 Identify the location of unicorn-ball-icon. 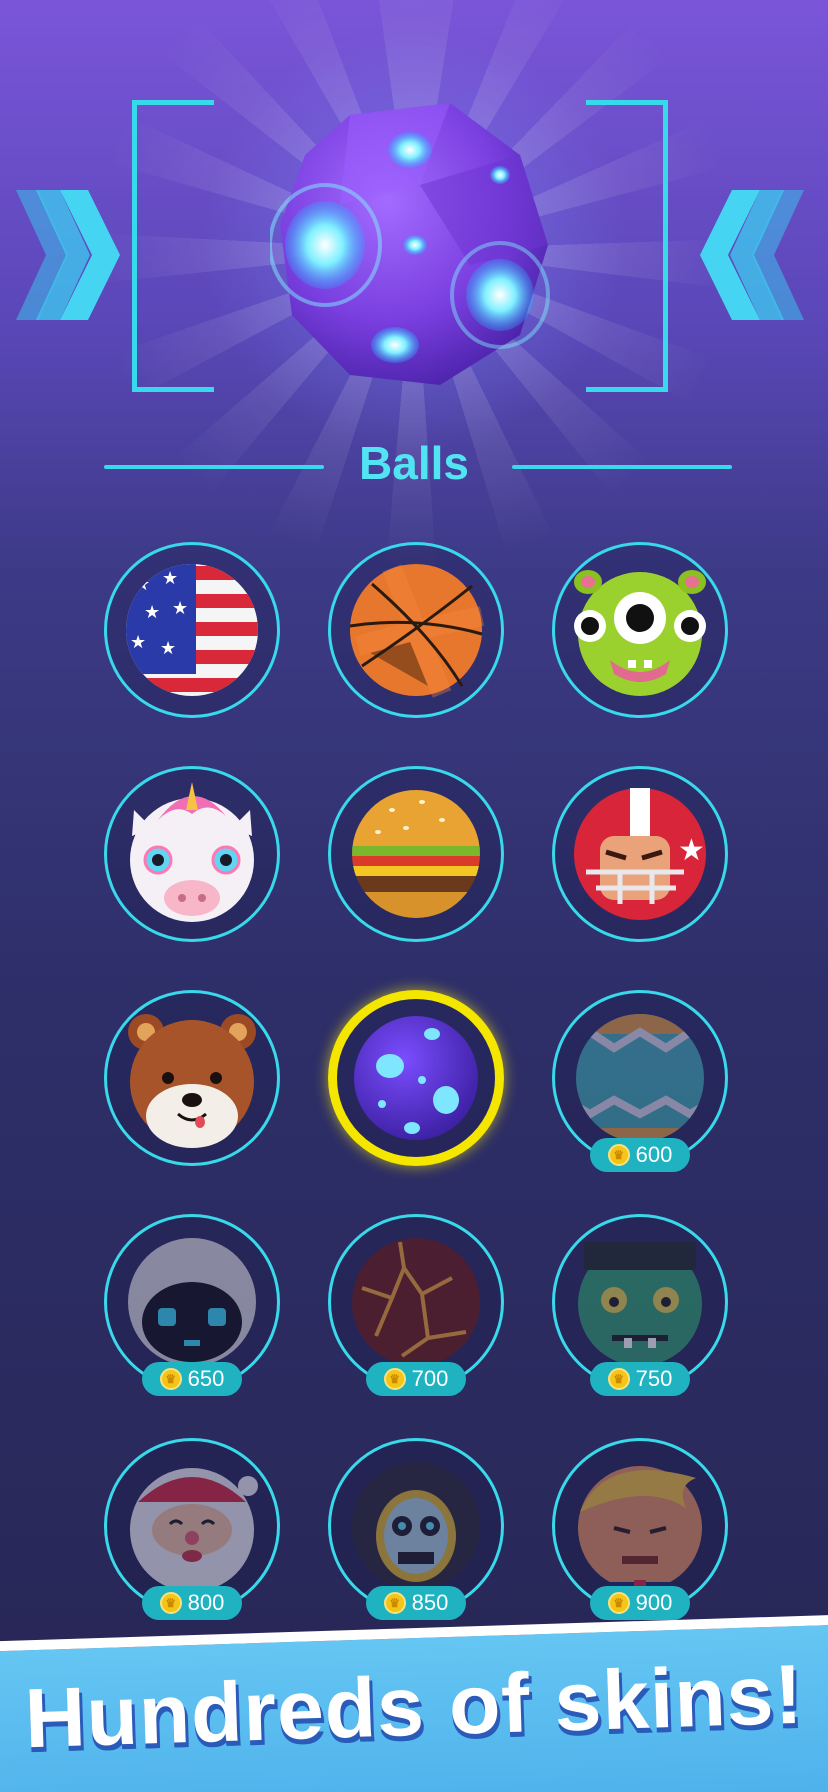
(192, 852).